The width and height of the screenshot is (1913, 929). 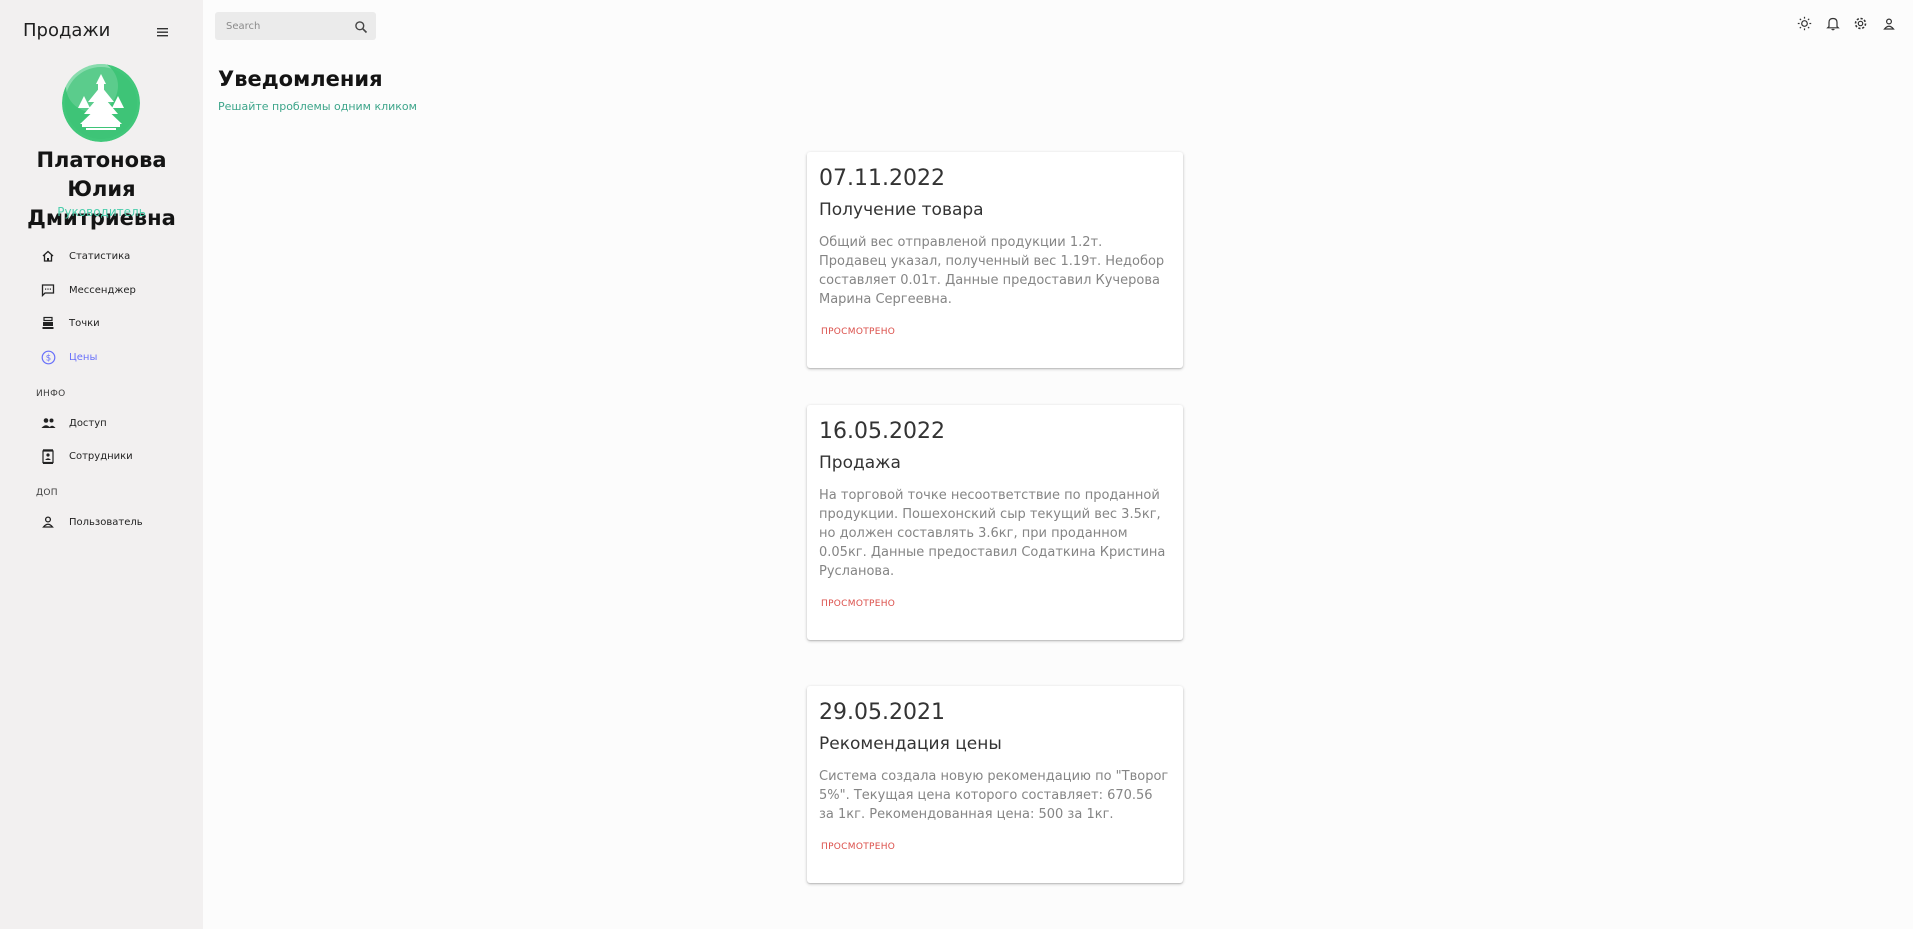 What do you see at coordinates (882, 712) in the screenshot?
I see `notification-date: 29.05.2021` at bounding box center [882, 712].